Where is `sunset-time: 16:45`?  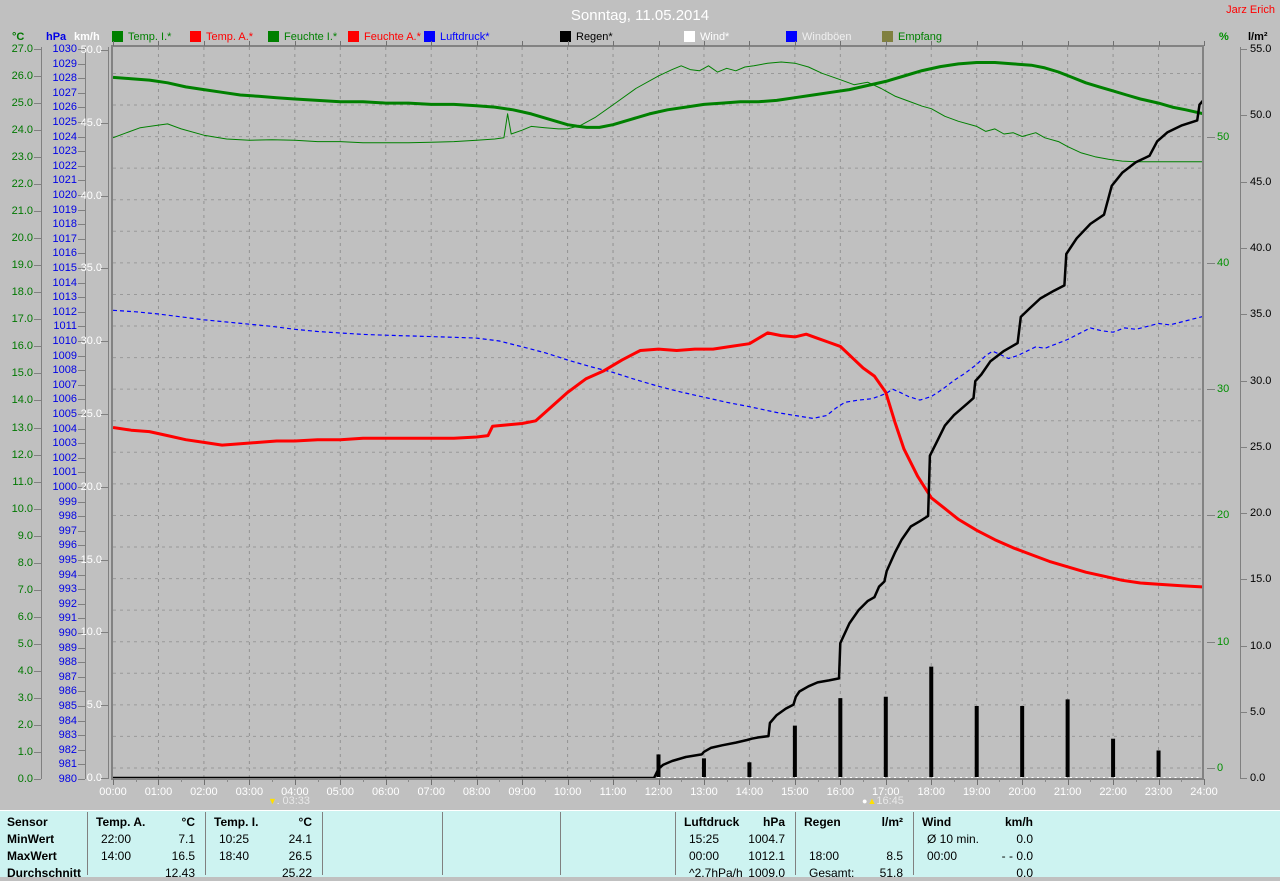
sunset-time: 16:45 is located at coordinates (890, 801).